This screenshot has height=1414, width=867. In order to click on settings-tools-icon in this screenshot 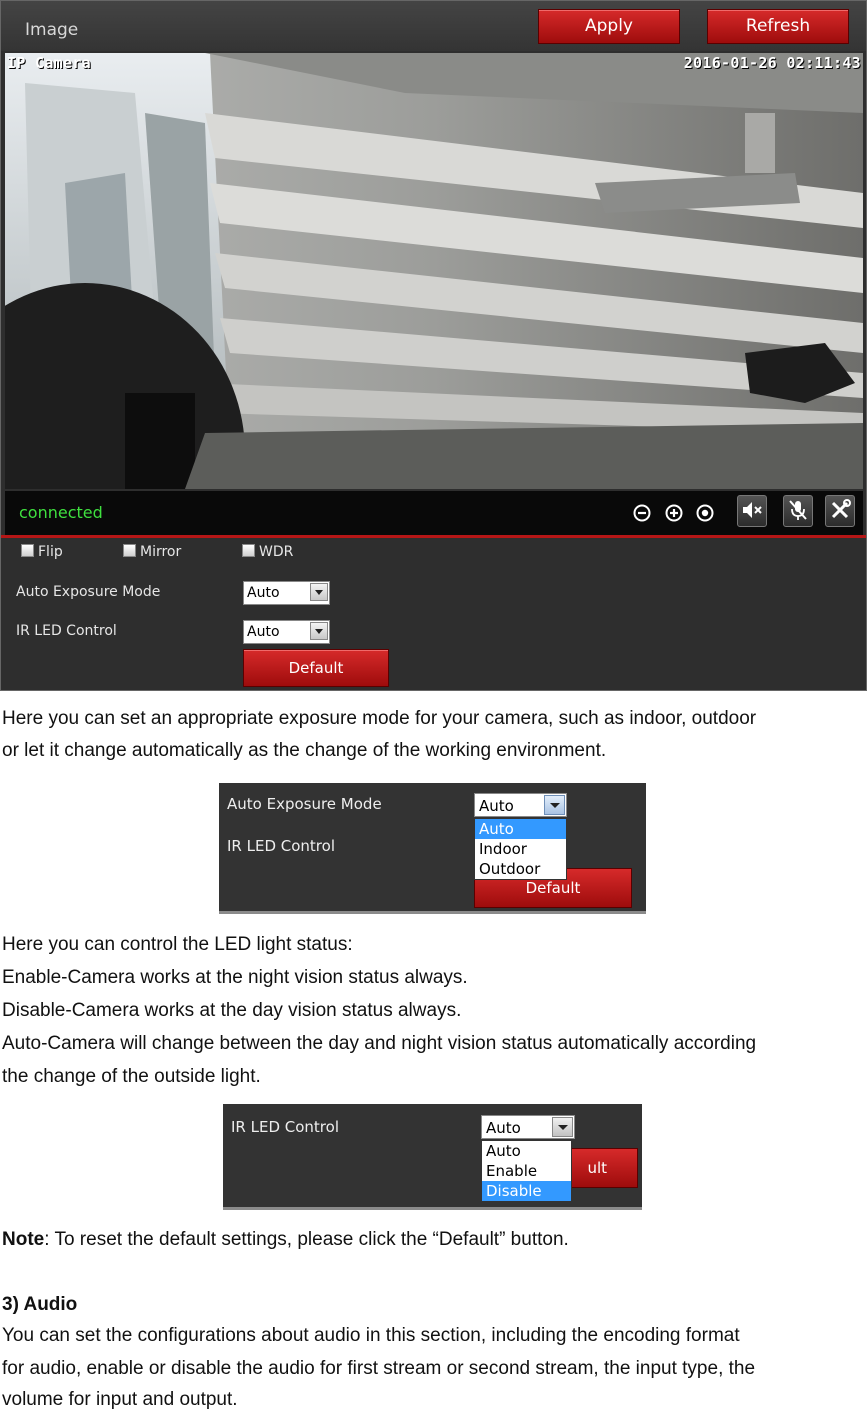, I will do `click(840, 510)`.